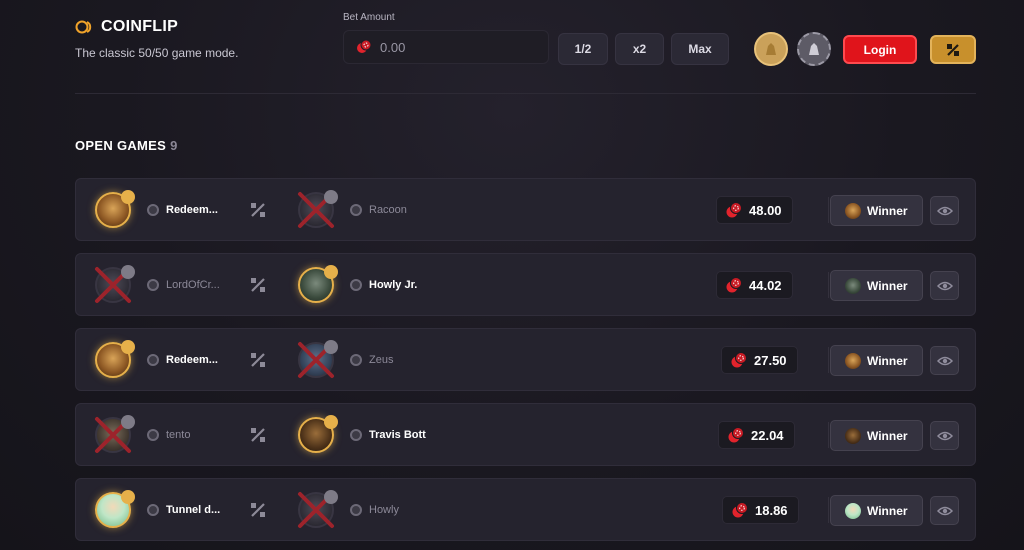  What do you see at coordinates (178, 435) in the screenshot?
I see `left-player-name: tento` at bounding box center [178, 435].